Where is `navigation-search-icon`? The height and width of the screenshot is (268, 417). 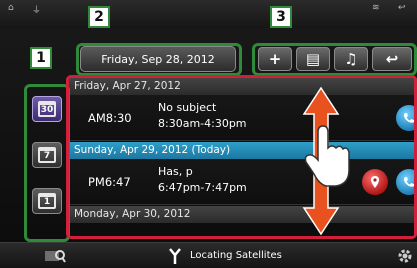 navigation-search-icon is located at coordinates (55, 256).